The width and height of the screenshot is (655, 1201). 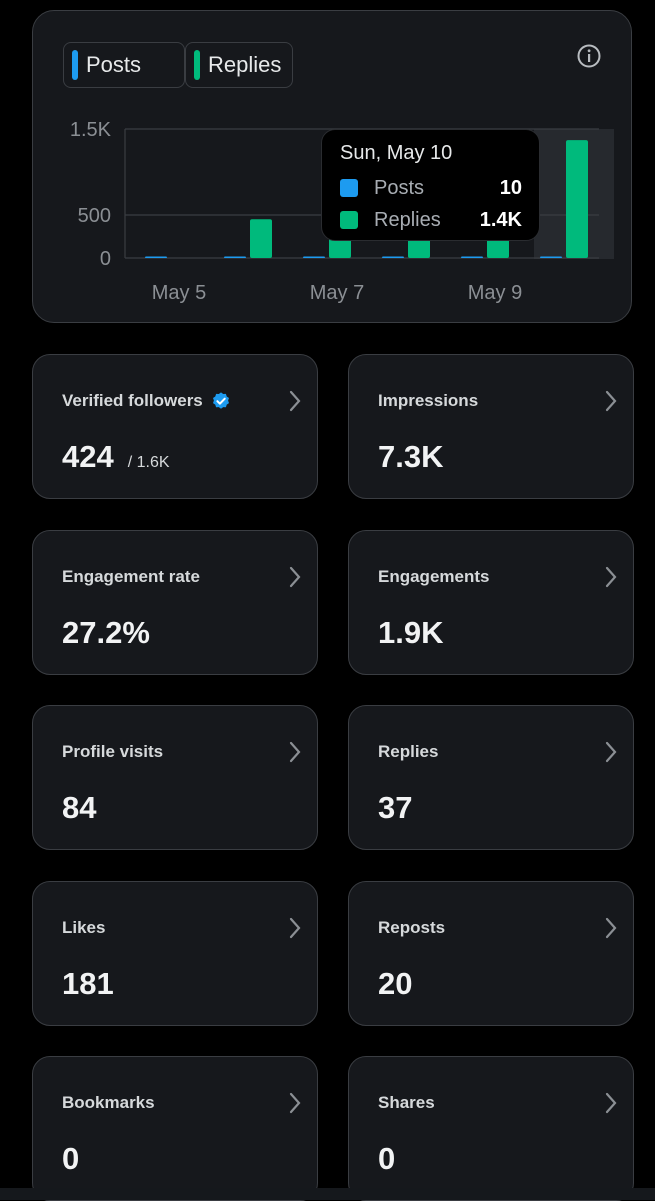 I want to click on tooltip-posts-value: 10, so click(x=510, y=187).